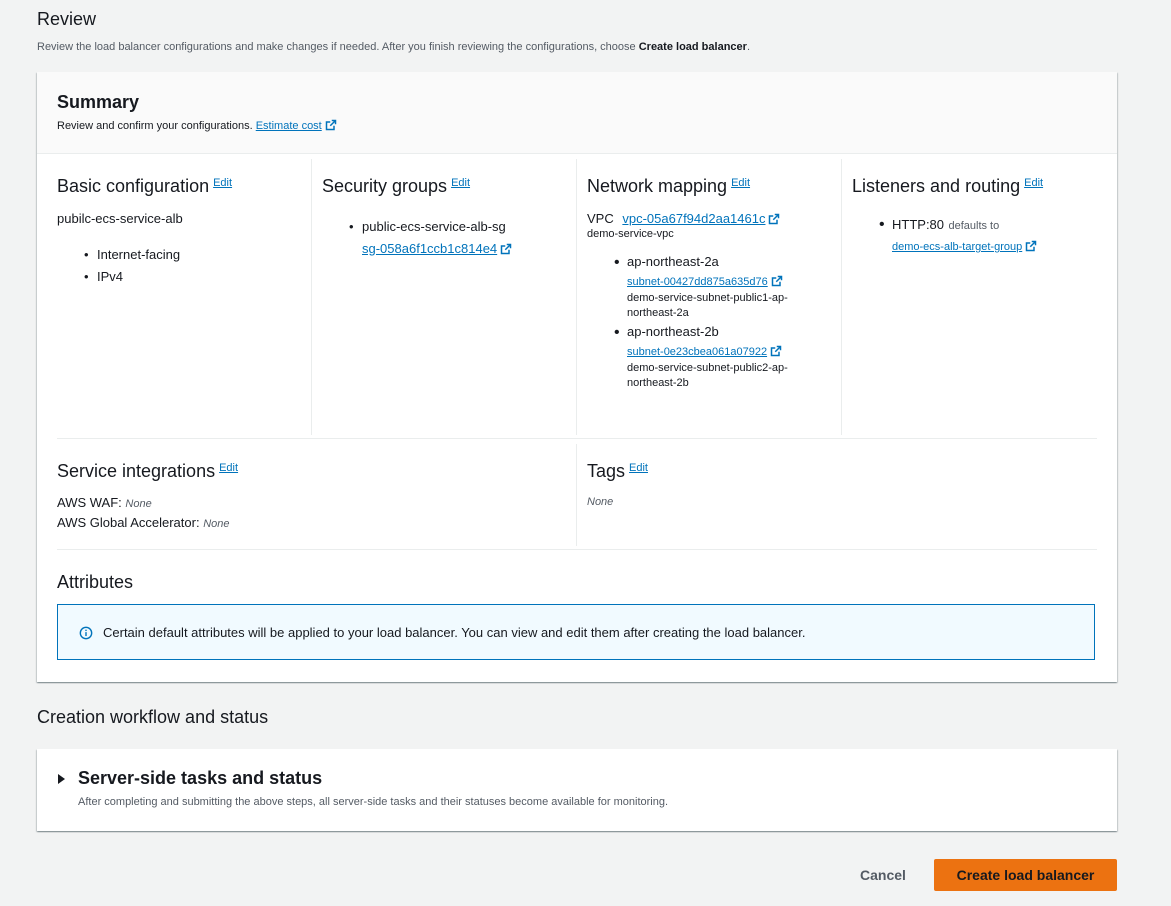 Image resolution: width=1171 pixels, height=906 pixels. What do you see at coordinates (673, 261) in the screenshot?
I see `availability-zone-name: ap-northeast-2a` at bounding box center [673, 261].